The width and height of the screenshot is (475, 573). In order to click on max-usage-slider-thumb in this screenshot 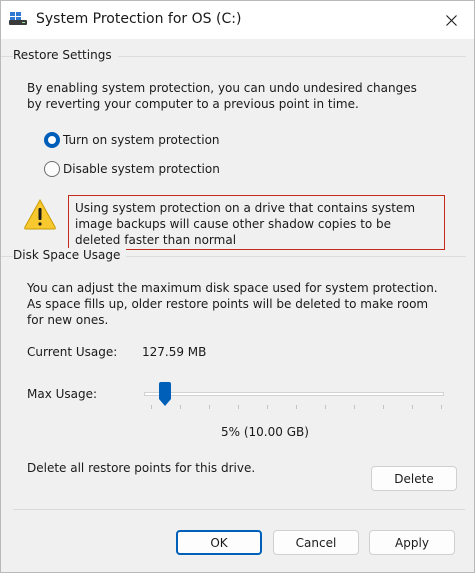, I will do `click(165, 394)`.